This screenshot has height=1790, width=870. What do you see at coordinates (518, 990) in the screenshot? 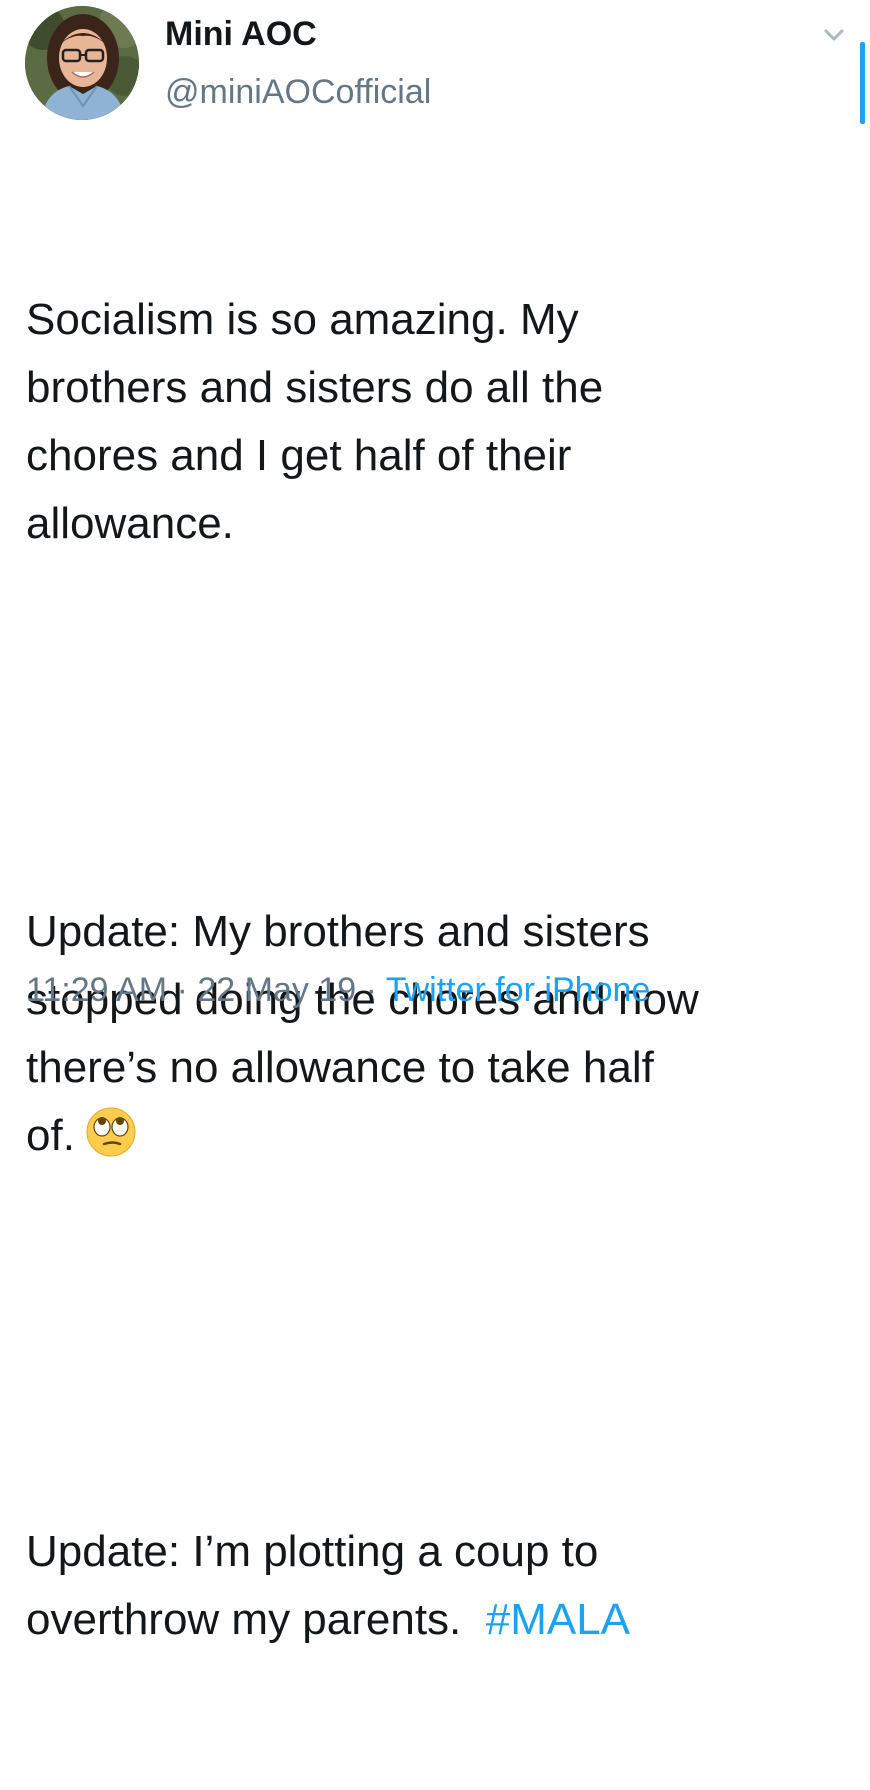
I see `tweet-source-link: Twitter for iPhone` at bounding box center [518, 990].